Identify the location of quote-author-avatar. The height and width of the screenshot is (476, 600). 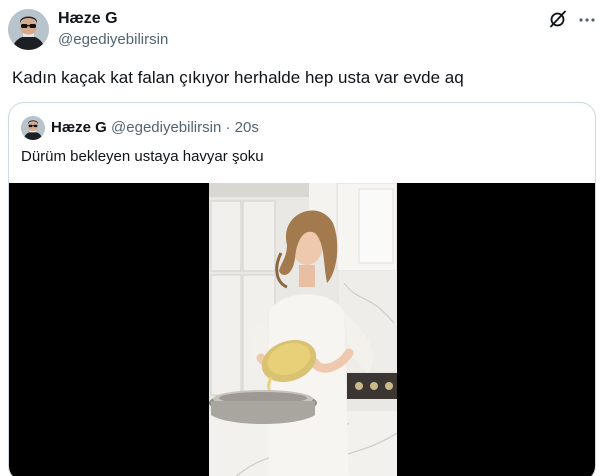
(33, 128).